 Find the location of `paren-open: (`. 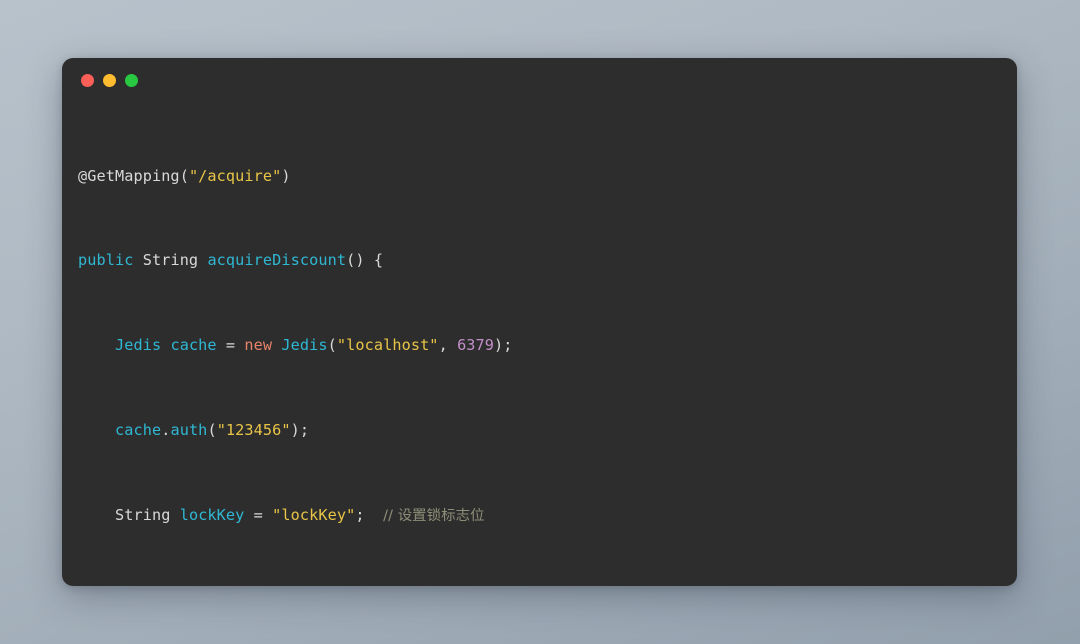

paren-open: ( is located at coordinates (184, 175).